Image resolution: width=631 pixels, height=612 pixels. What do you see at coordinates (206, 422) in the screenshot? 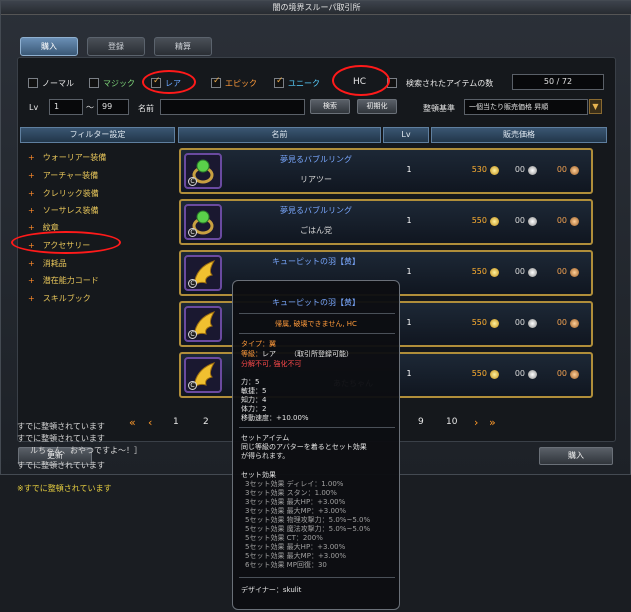
I see `page-2: 2` at bounding box center [206, 422].